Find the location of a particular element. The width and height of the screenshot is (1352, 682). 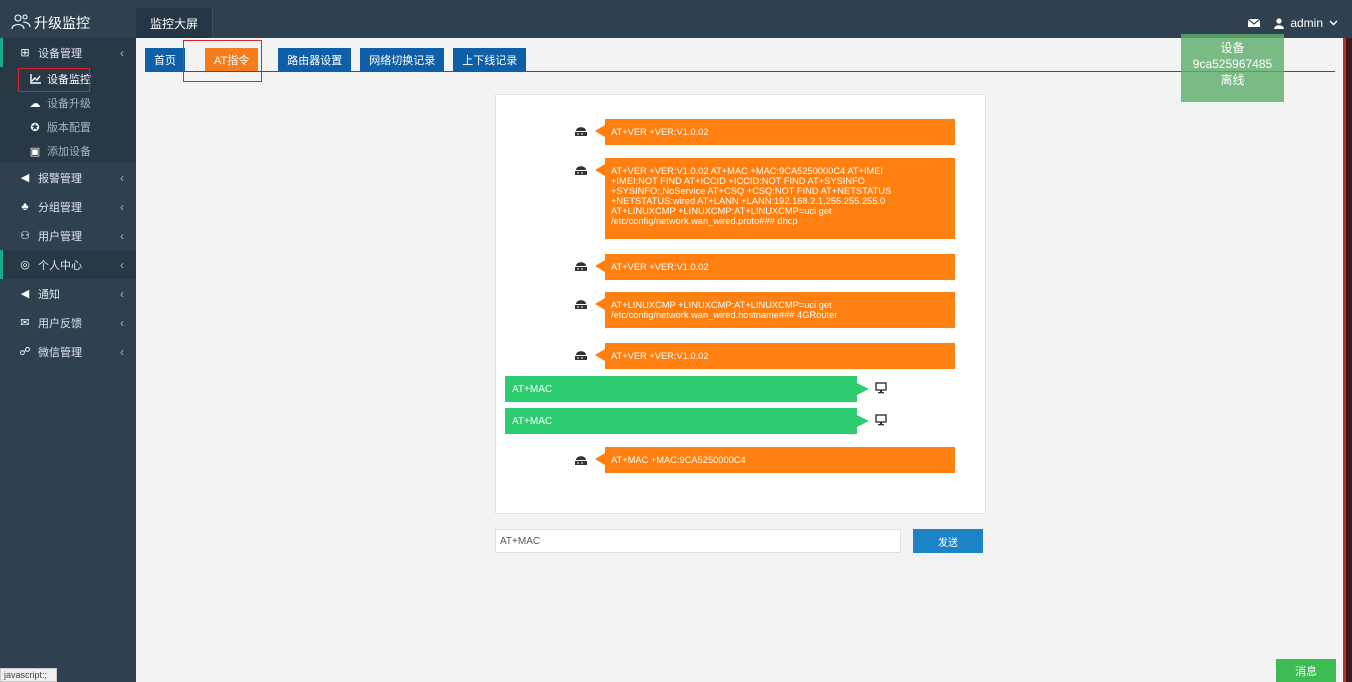

sidebar-item-label: 分组管理 is located at coordinates (60, 207).